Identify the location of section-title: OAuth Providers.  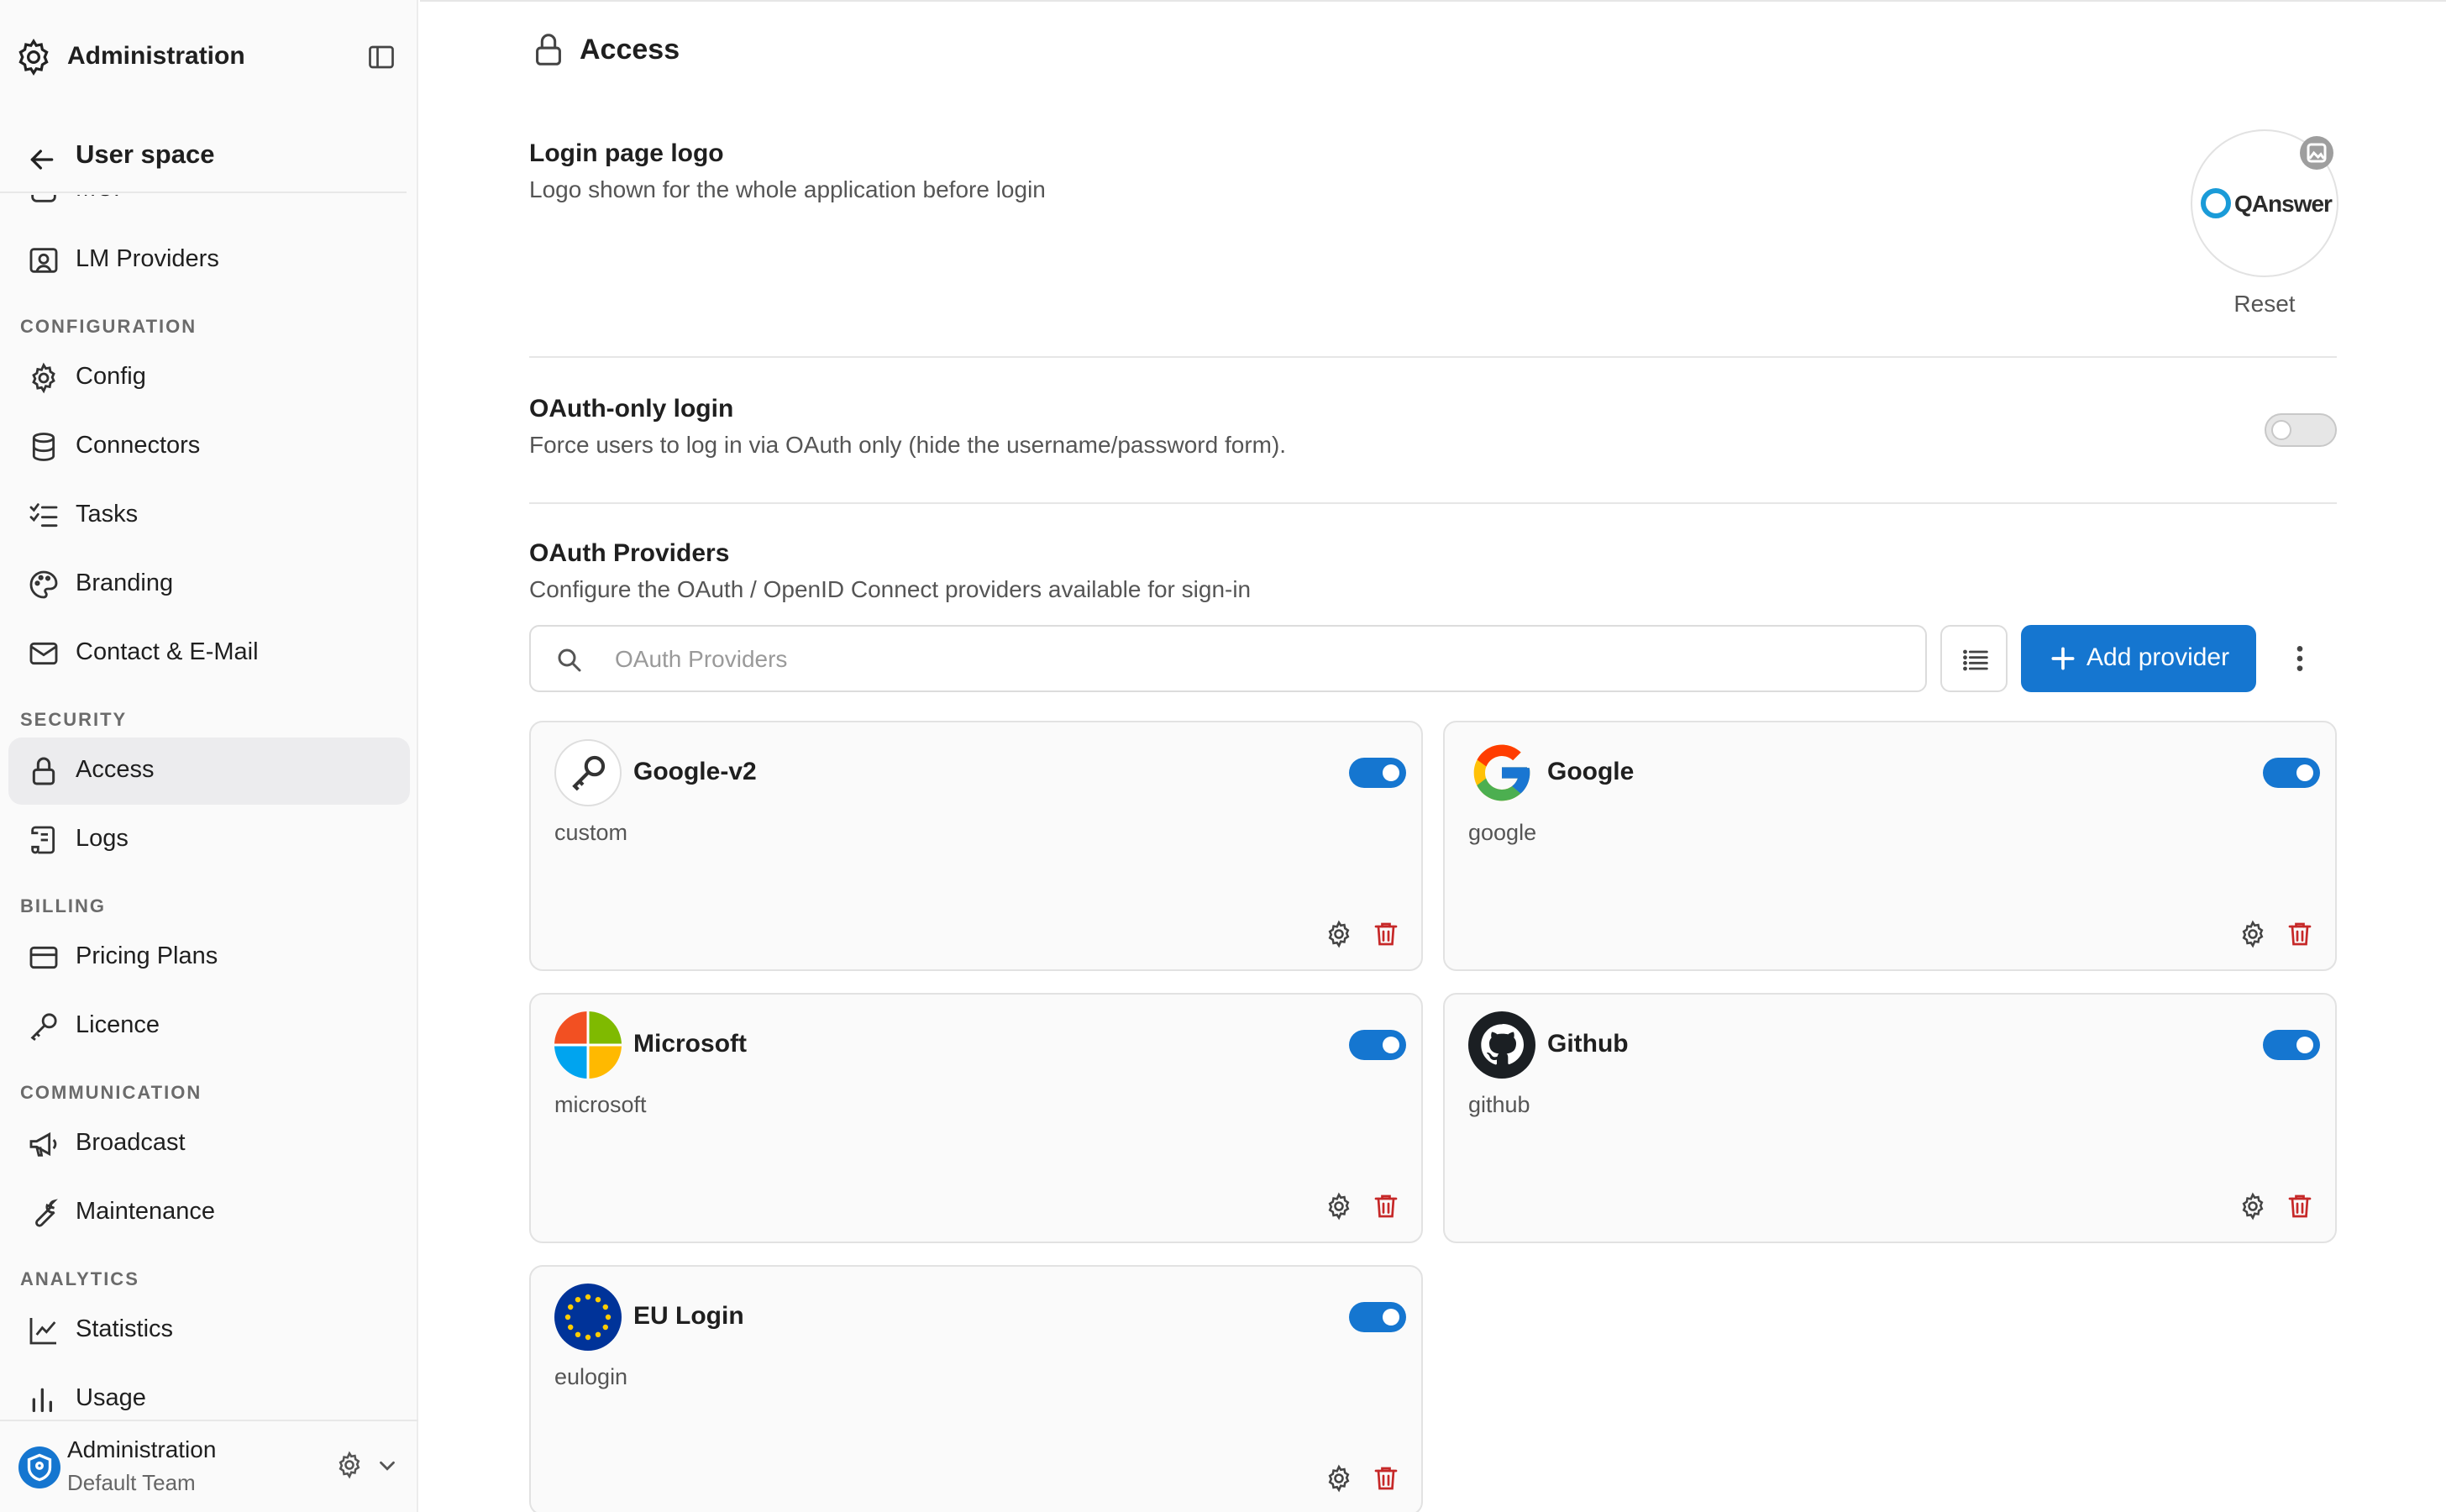
(629, 553).